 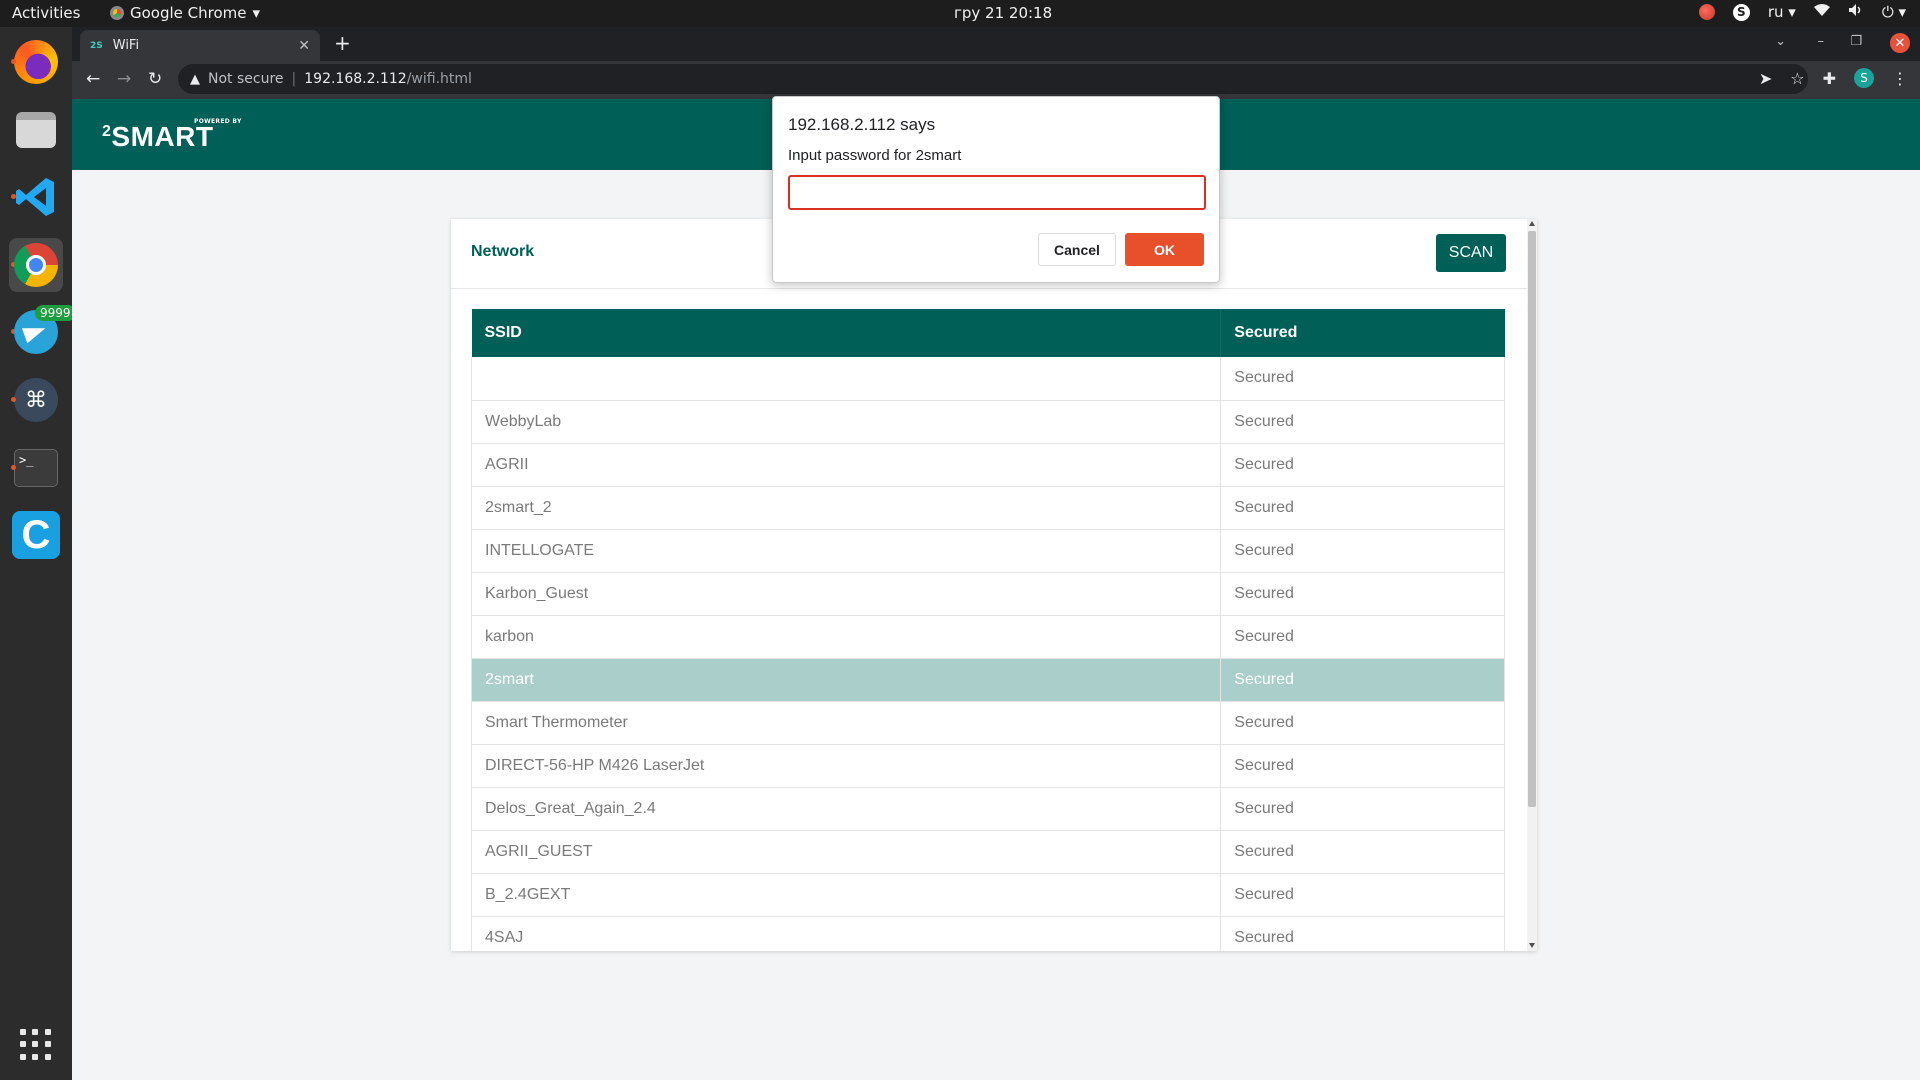 I want to click on system-clock: гру 21 20:18, so click(x=1003, y=13).